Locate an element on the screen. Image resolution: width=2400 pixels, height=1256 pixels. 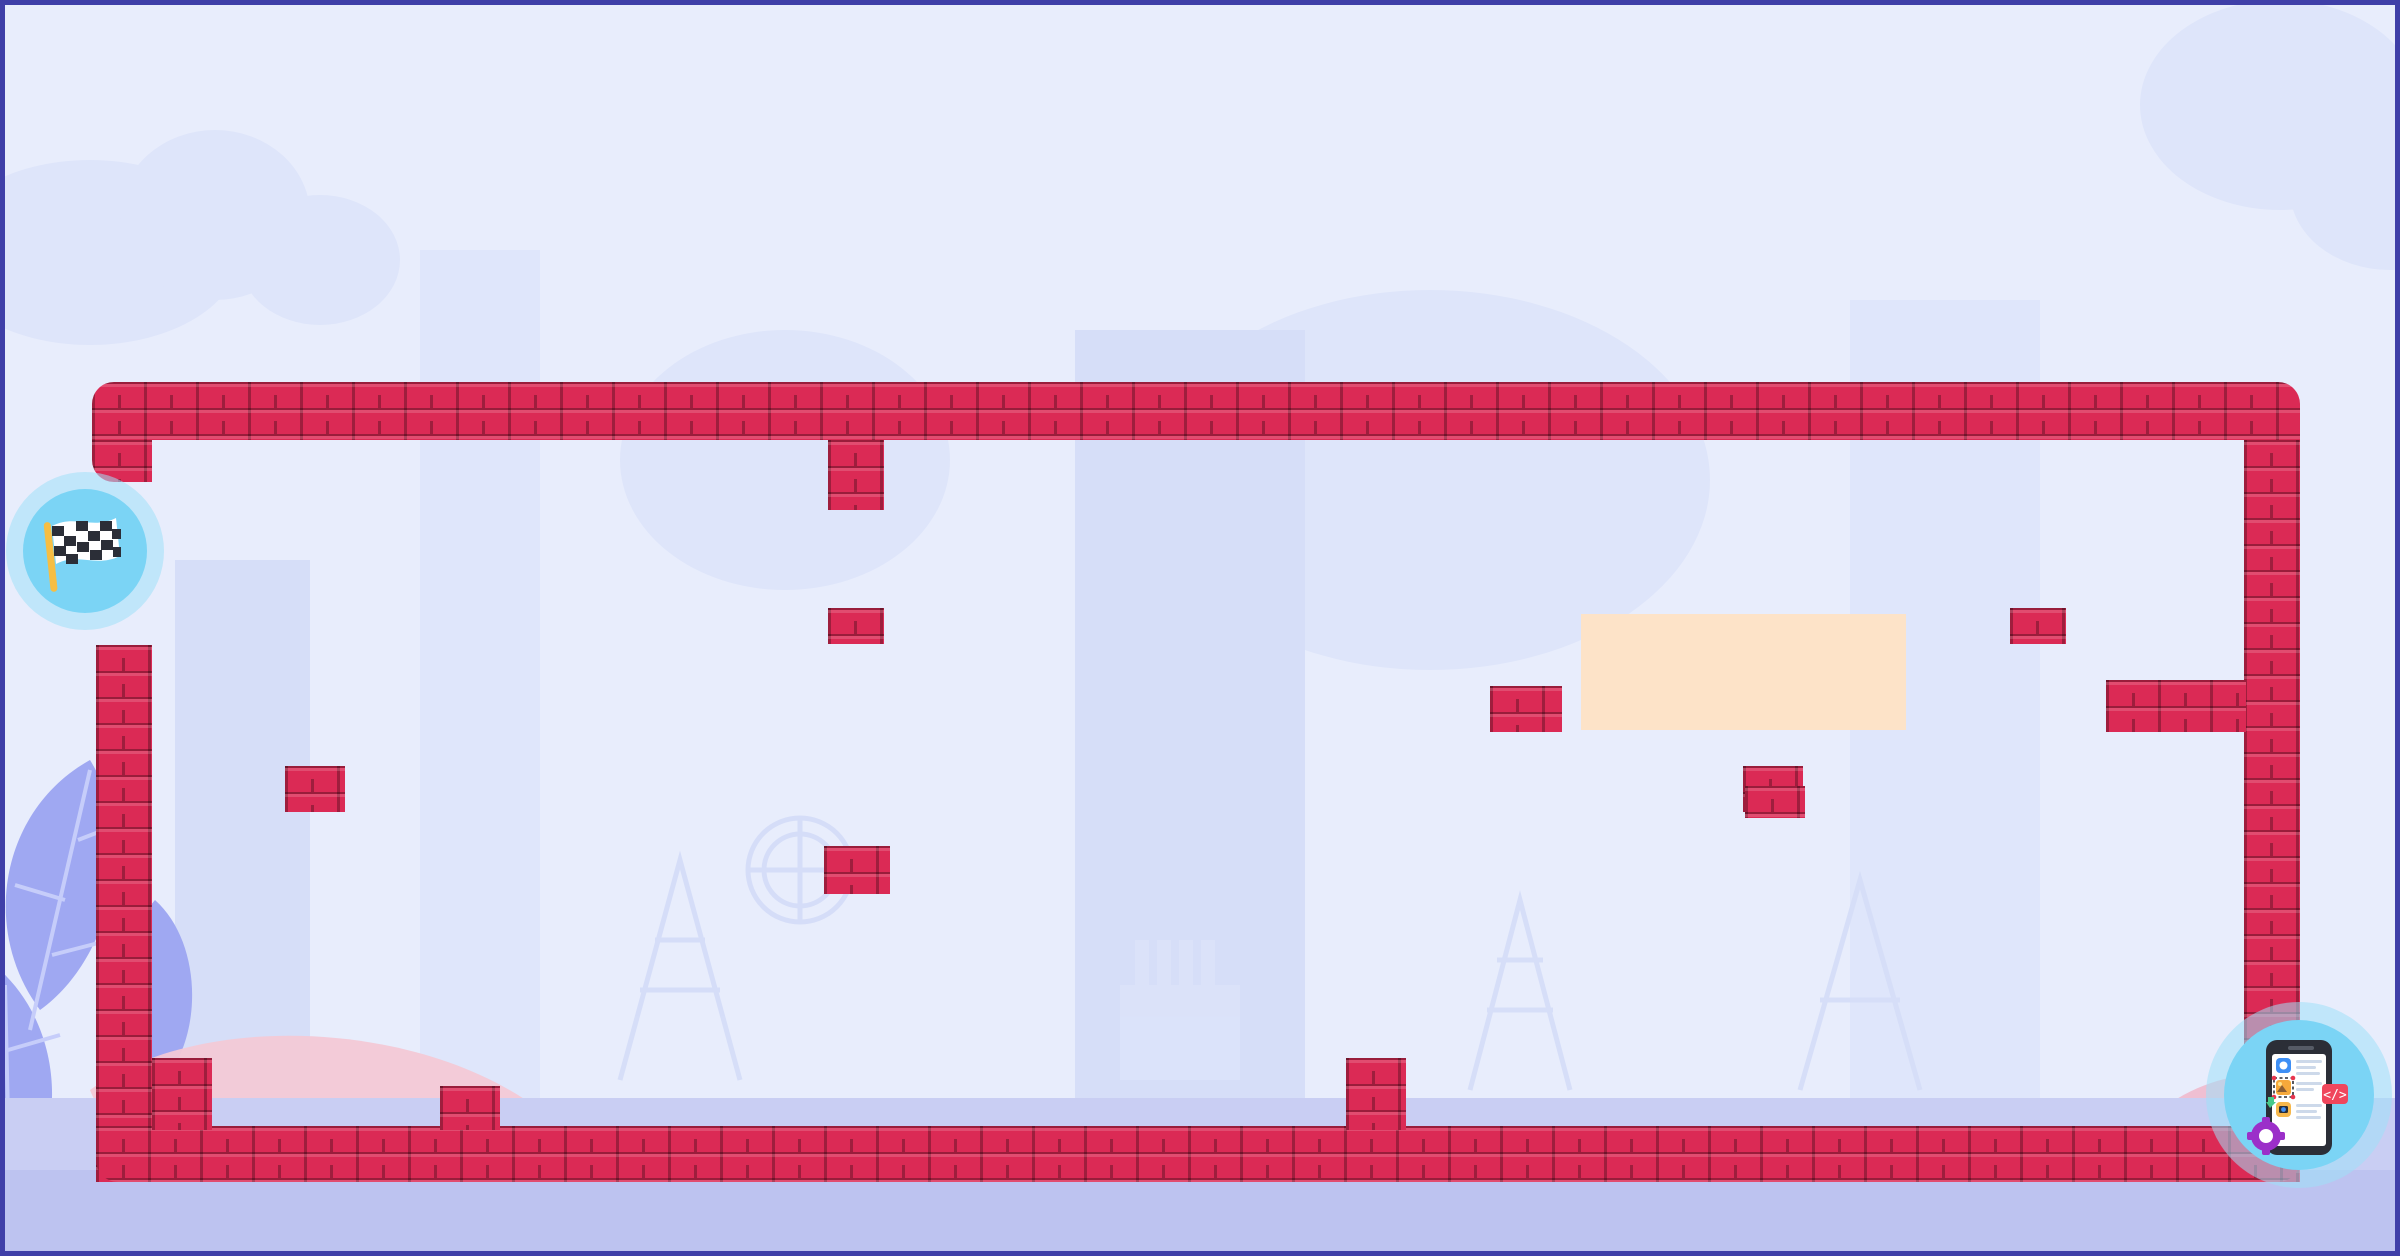
flag-glyph is located at coordinates (82, 555).